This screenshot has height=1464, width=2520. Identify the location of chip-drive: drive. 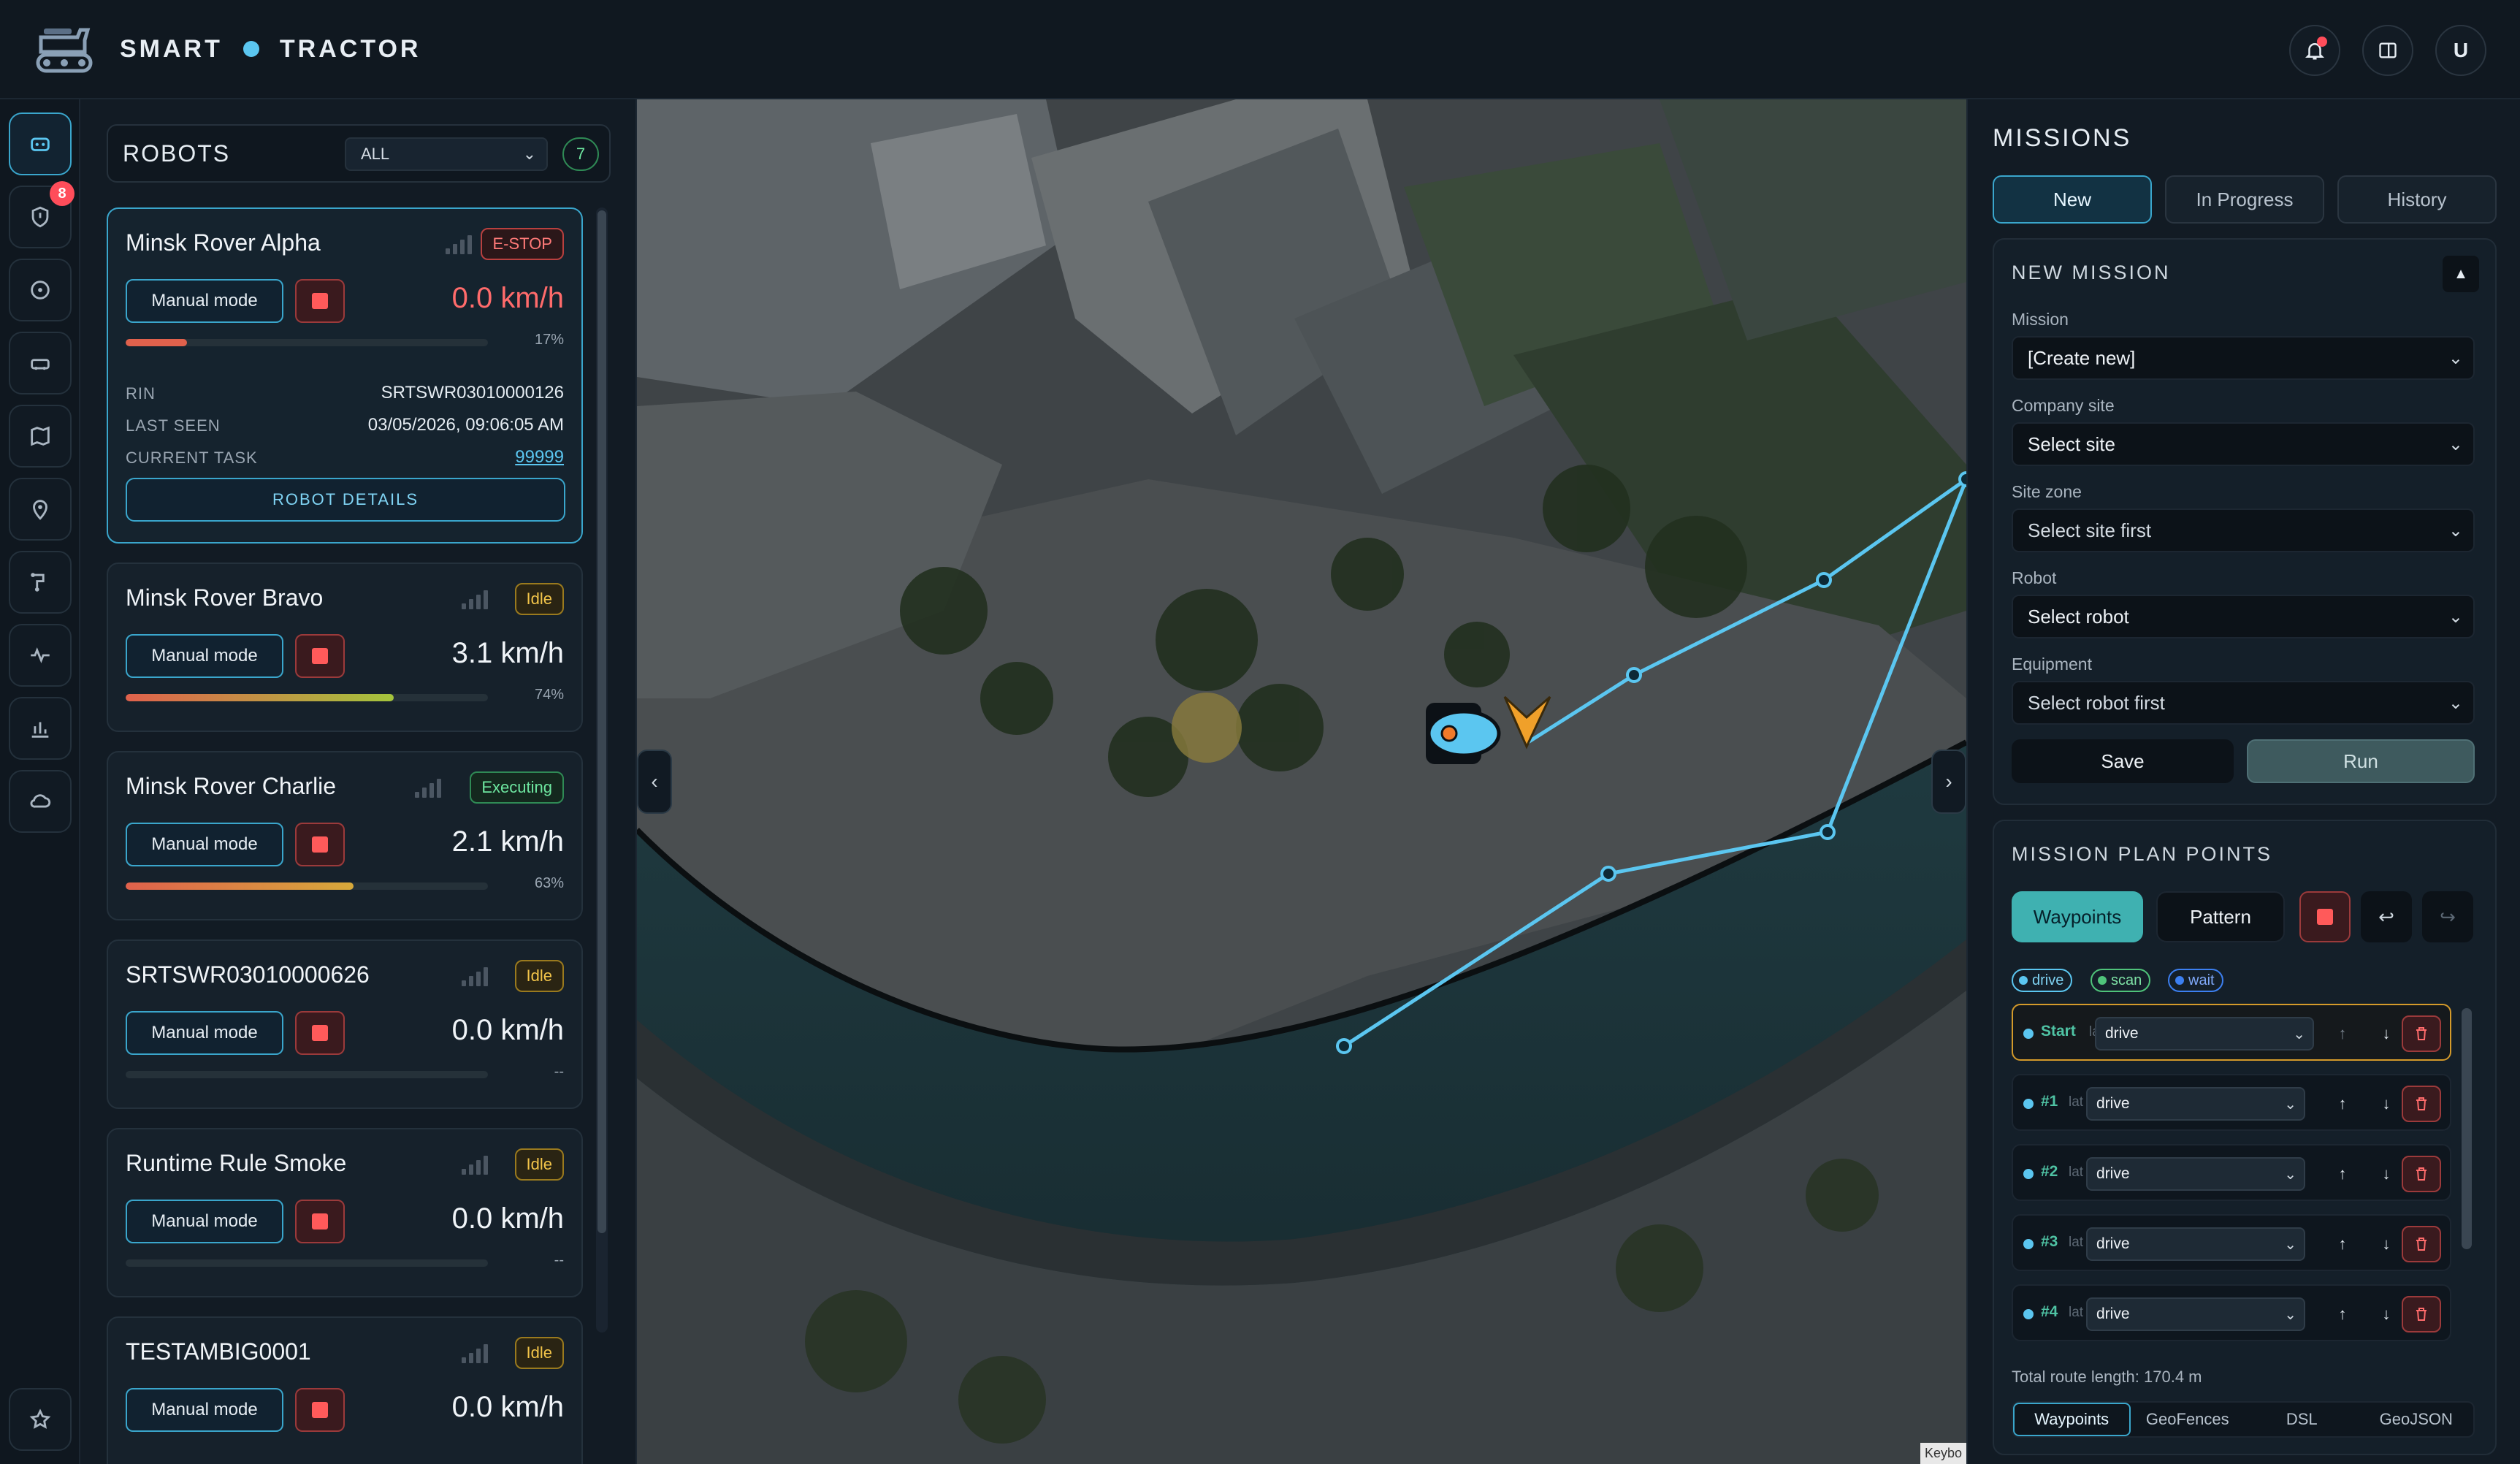
(2042, 981).